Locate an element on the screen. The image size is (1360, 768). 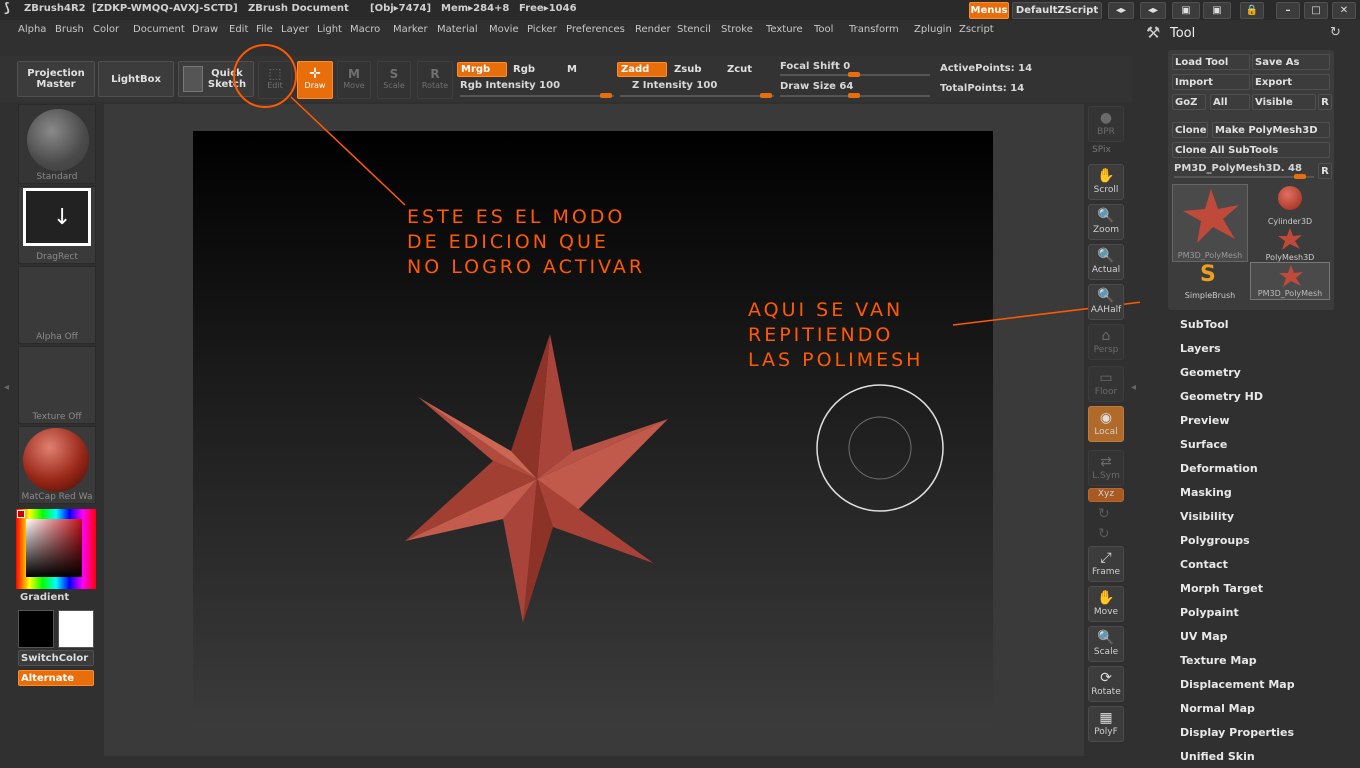
clone-all-subtools-button: Clone All SubTools is located at coordinates (1251, 150).